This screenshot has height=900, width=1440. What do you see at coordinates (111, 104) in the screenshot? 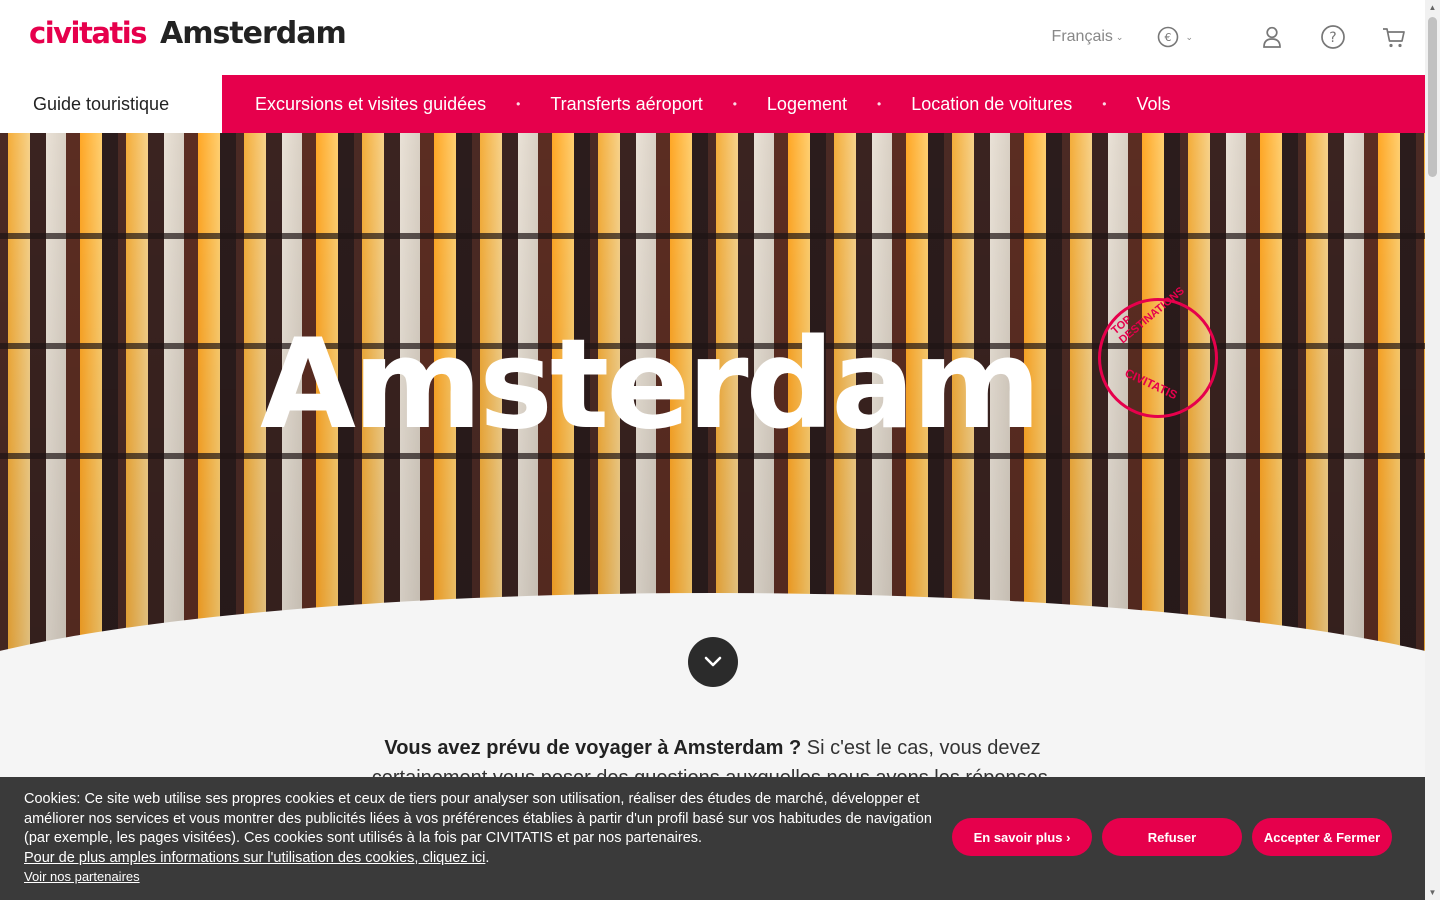
I see `nav-tab-guide: Guide touristique` at bounding box center [111, 104].